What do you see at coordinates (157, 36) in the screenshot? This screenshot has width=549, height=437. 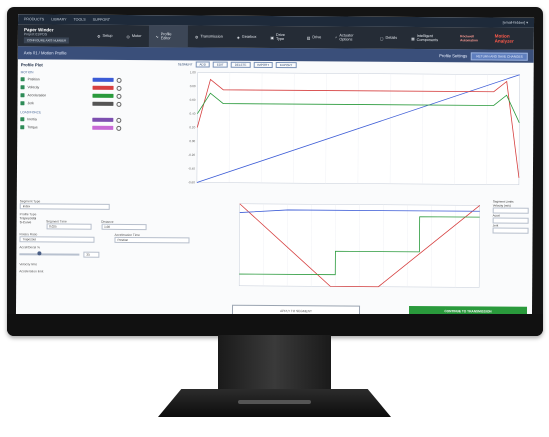 I see `profile-icon: ∿` at bounding box center [157, 36].